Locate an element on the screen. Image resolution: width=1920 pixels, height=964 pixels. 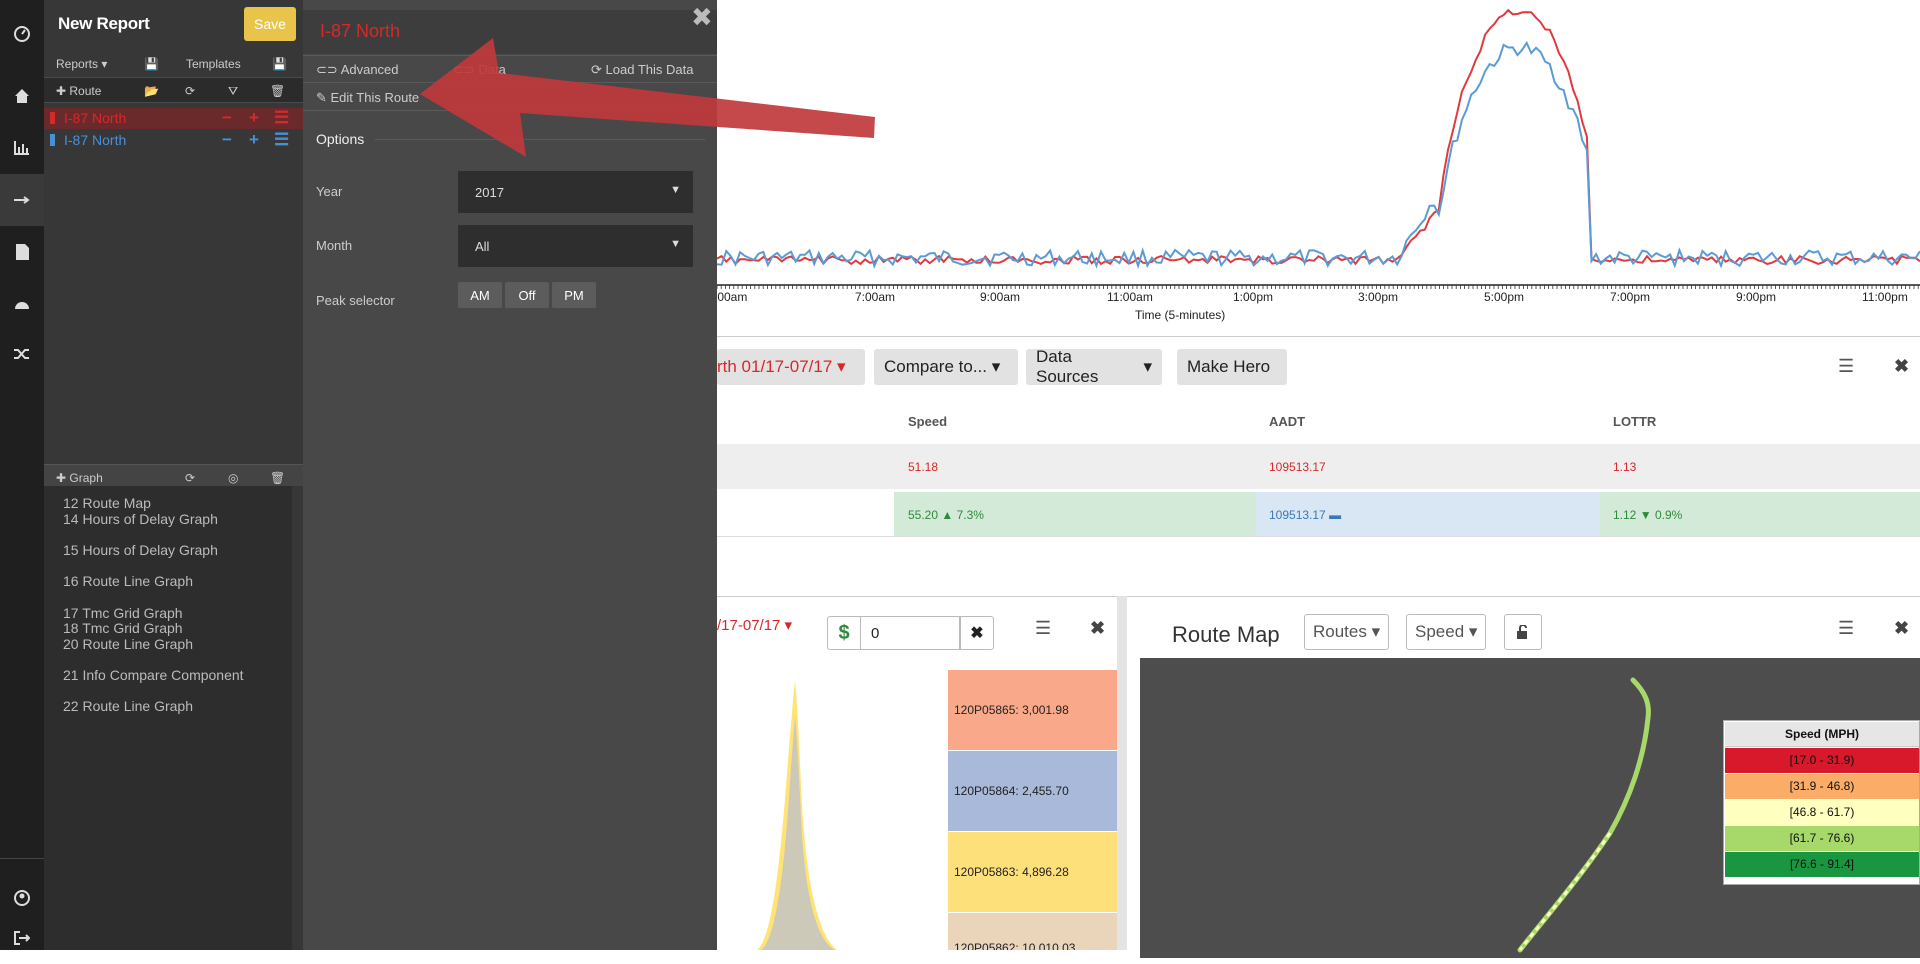
tmc-bar-item: 120P05864: 2,455.70 is located at coordinates (1032, 791).